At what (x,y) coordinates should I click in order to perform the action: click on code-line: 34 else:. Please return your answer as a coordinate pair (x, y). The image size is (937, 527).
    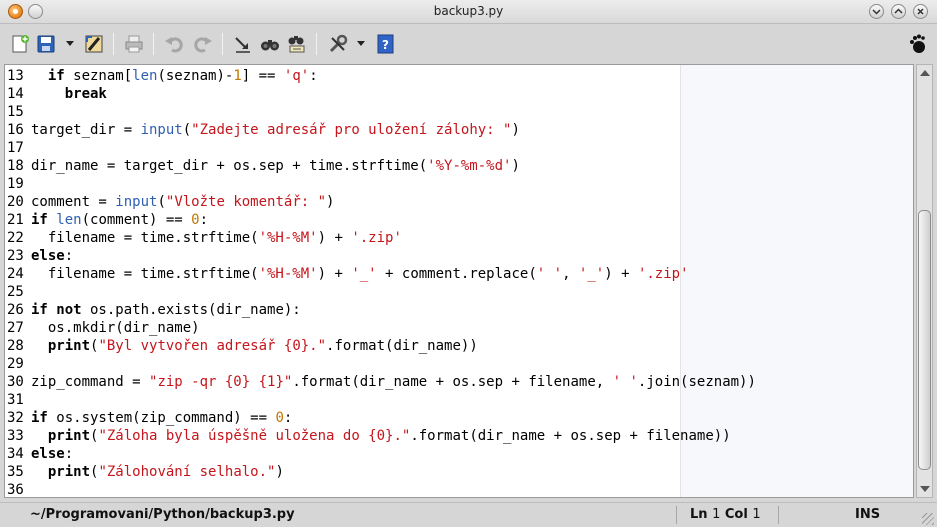
    Looking at the image, I should click on (381, 454).